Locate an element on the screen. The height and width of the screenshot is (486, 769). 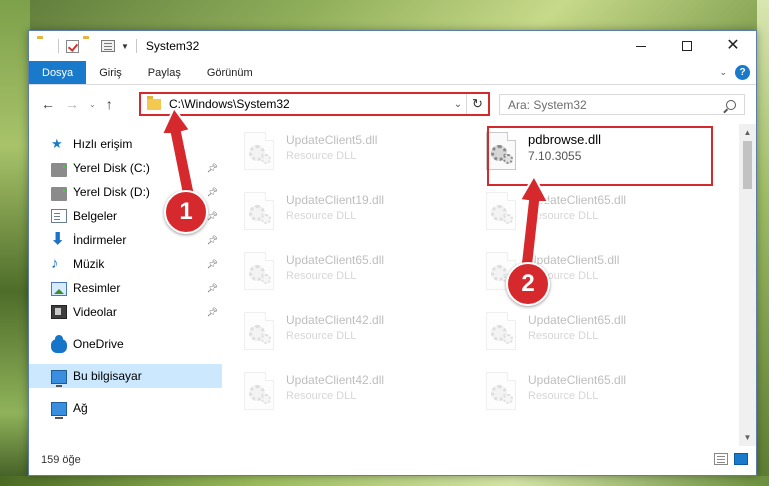
details-view-icon is located at coordinates (721, 459).